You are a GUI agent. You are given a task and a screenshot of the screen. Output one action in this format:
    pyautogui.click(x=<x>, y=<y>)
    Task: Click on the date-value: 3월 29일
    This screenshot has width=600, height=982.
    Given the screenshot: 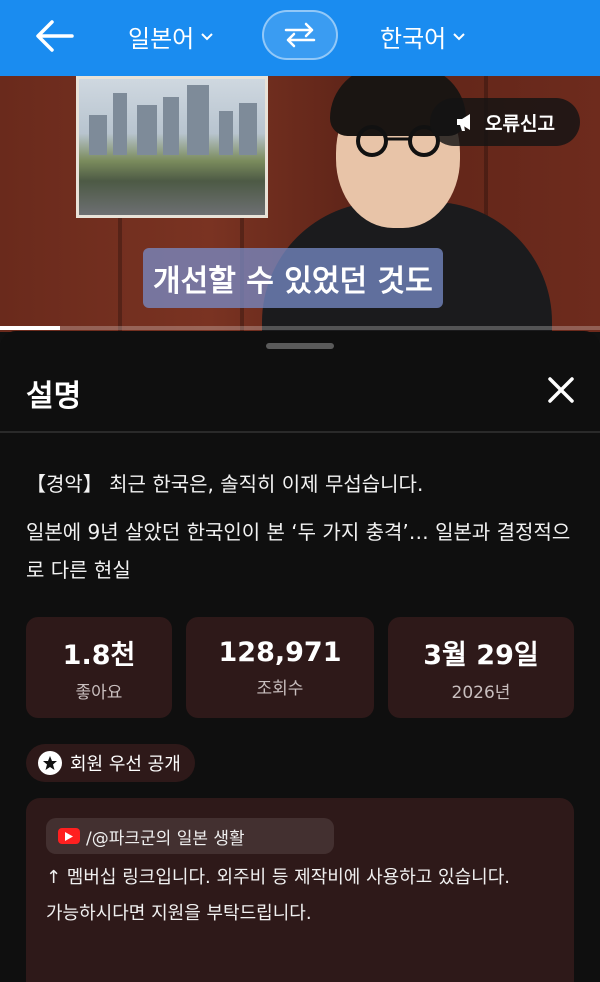 What is the action you would take?
    pyautogui.click(x=481, y=655)
    